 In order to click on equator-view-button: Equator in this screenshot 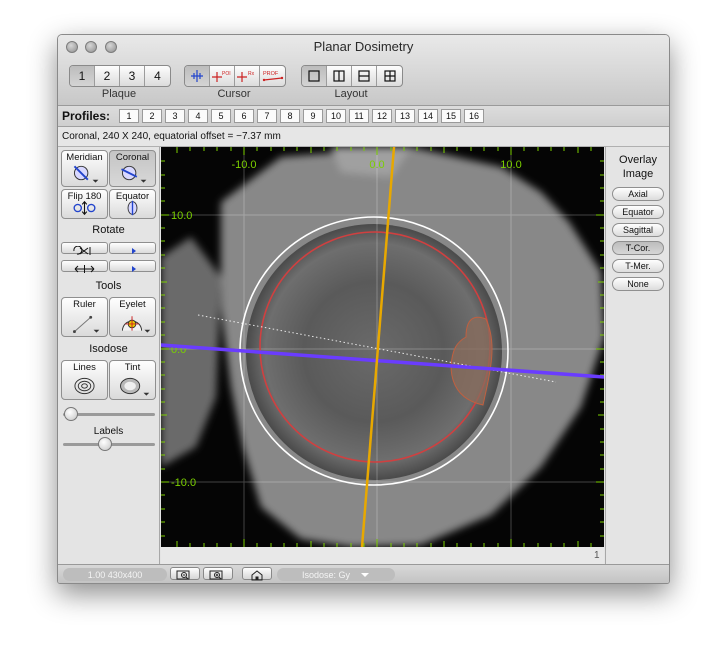, I will do `click(132, 204)`.